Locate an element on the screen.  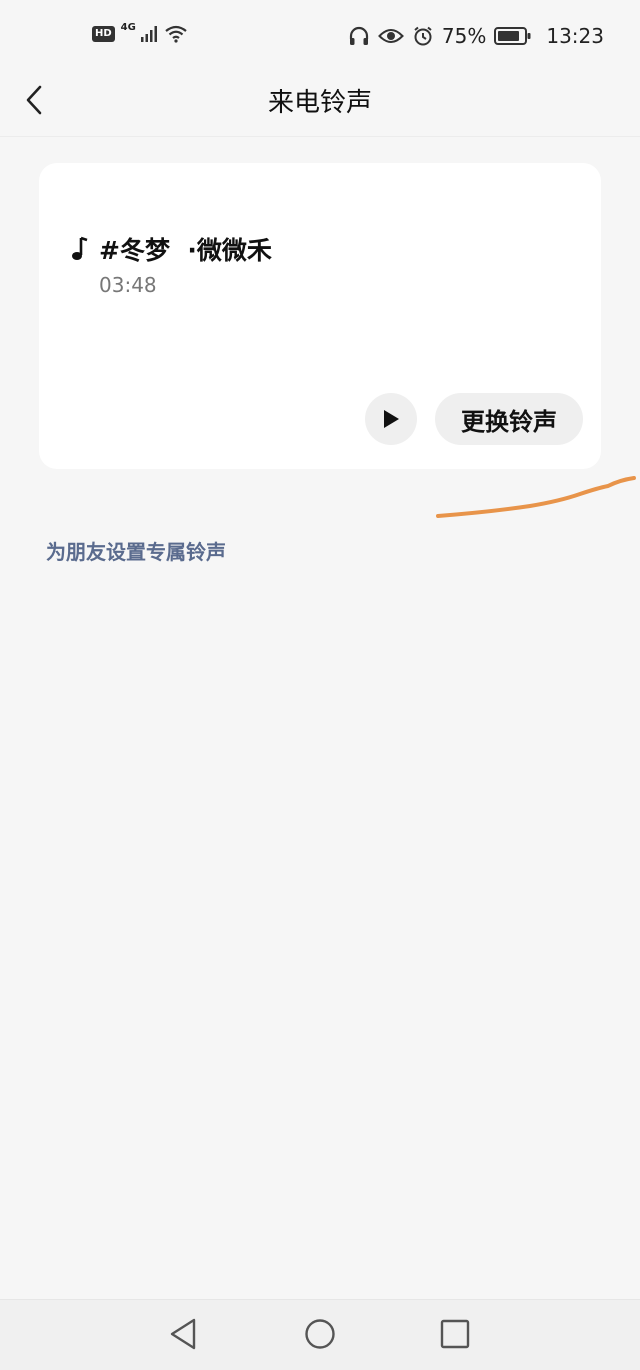
home-circle-icon is located at coordinates (320, 1334).